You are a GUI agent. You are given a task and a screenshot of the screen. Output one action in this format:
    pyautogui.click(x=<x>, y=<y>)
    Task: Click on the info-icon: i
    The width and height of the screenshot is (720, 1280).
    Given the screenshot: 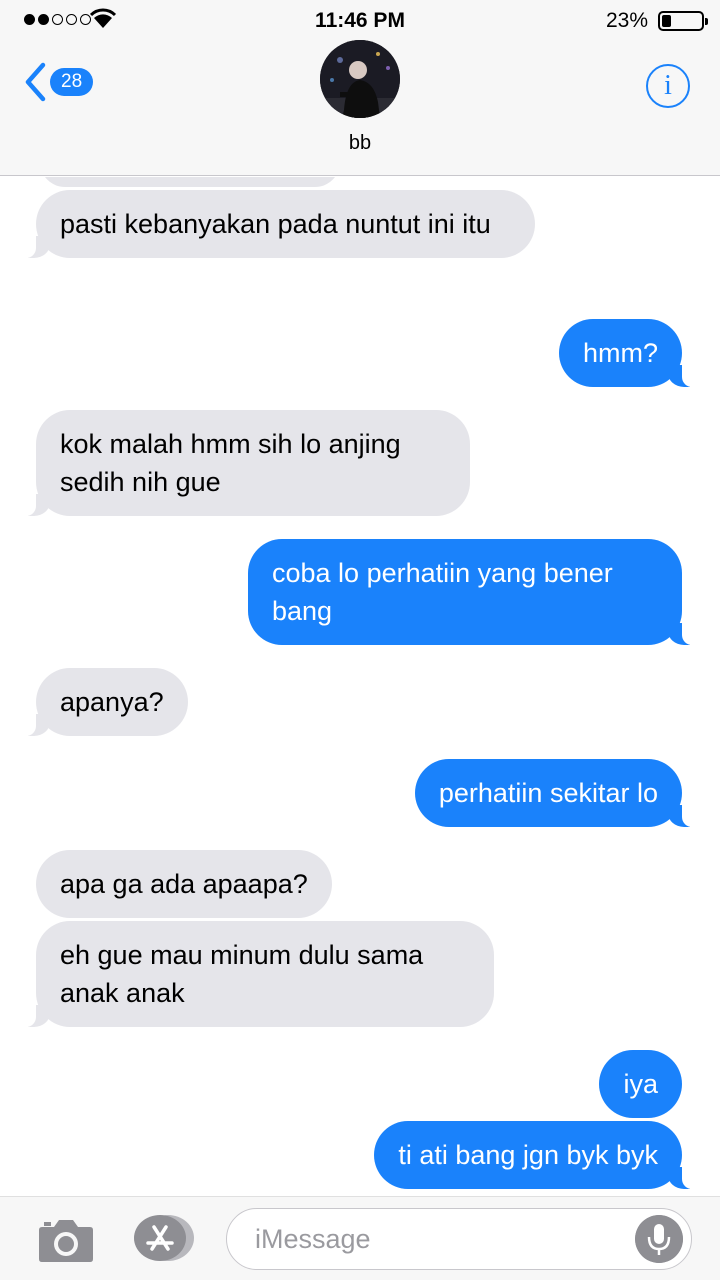 What is the action you would take?
    pyautogui.click(x=668, y=85)
    